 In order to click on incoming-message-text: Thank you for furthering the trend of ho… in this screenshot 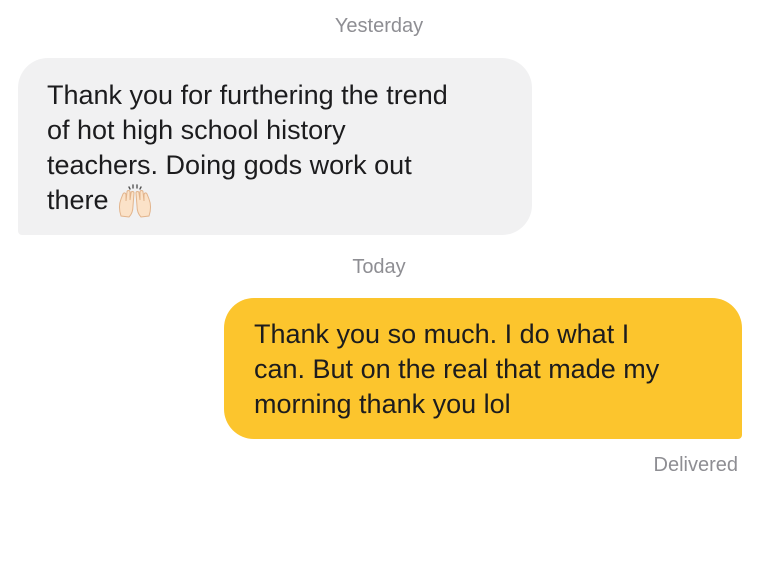, I will do `click(247, 147)`.